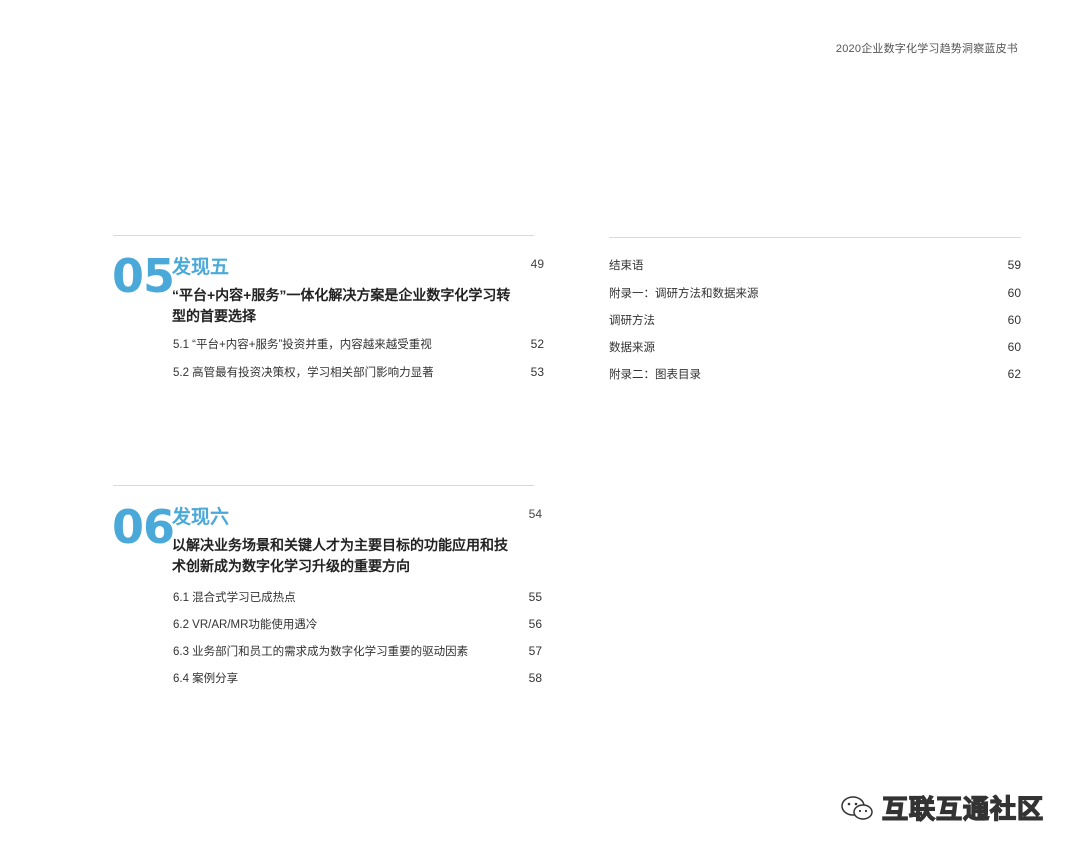 Image resolution: width=1080 pixels, height=856 pixels. What do you see at coordinates (535, 514) in the screenshot?
I see `section-page-number: 54` at bounding box center [535, 514].